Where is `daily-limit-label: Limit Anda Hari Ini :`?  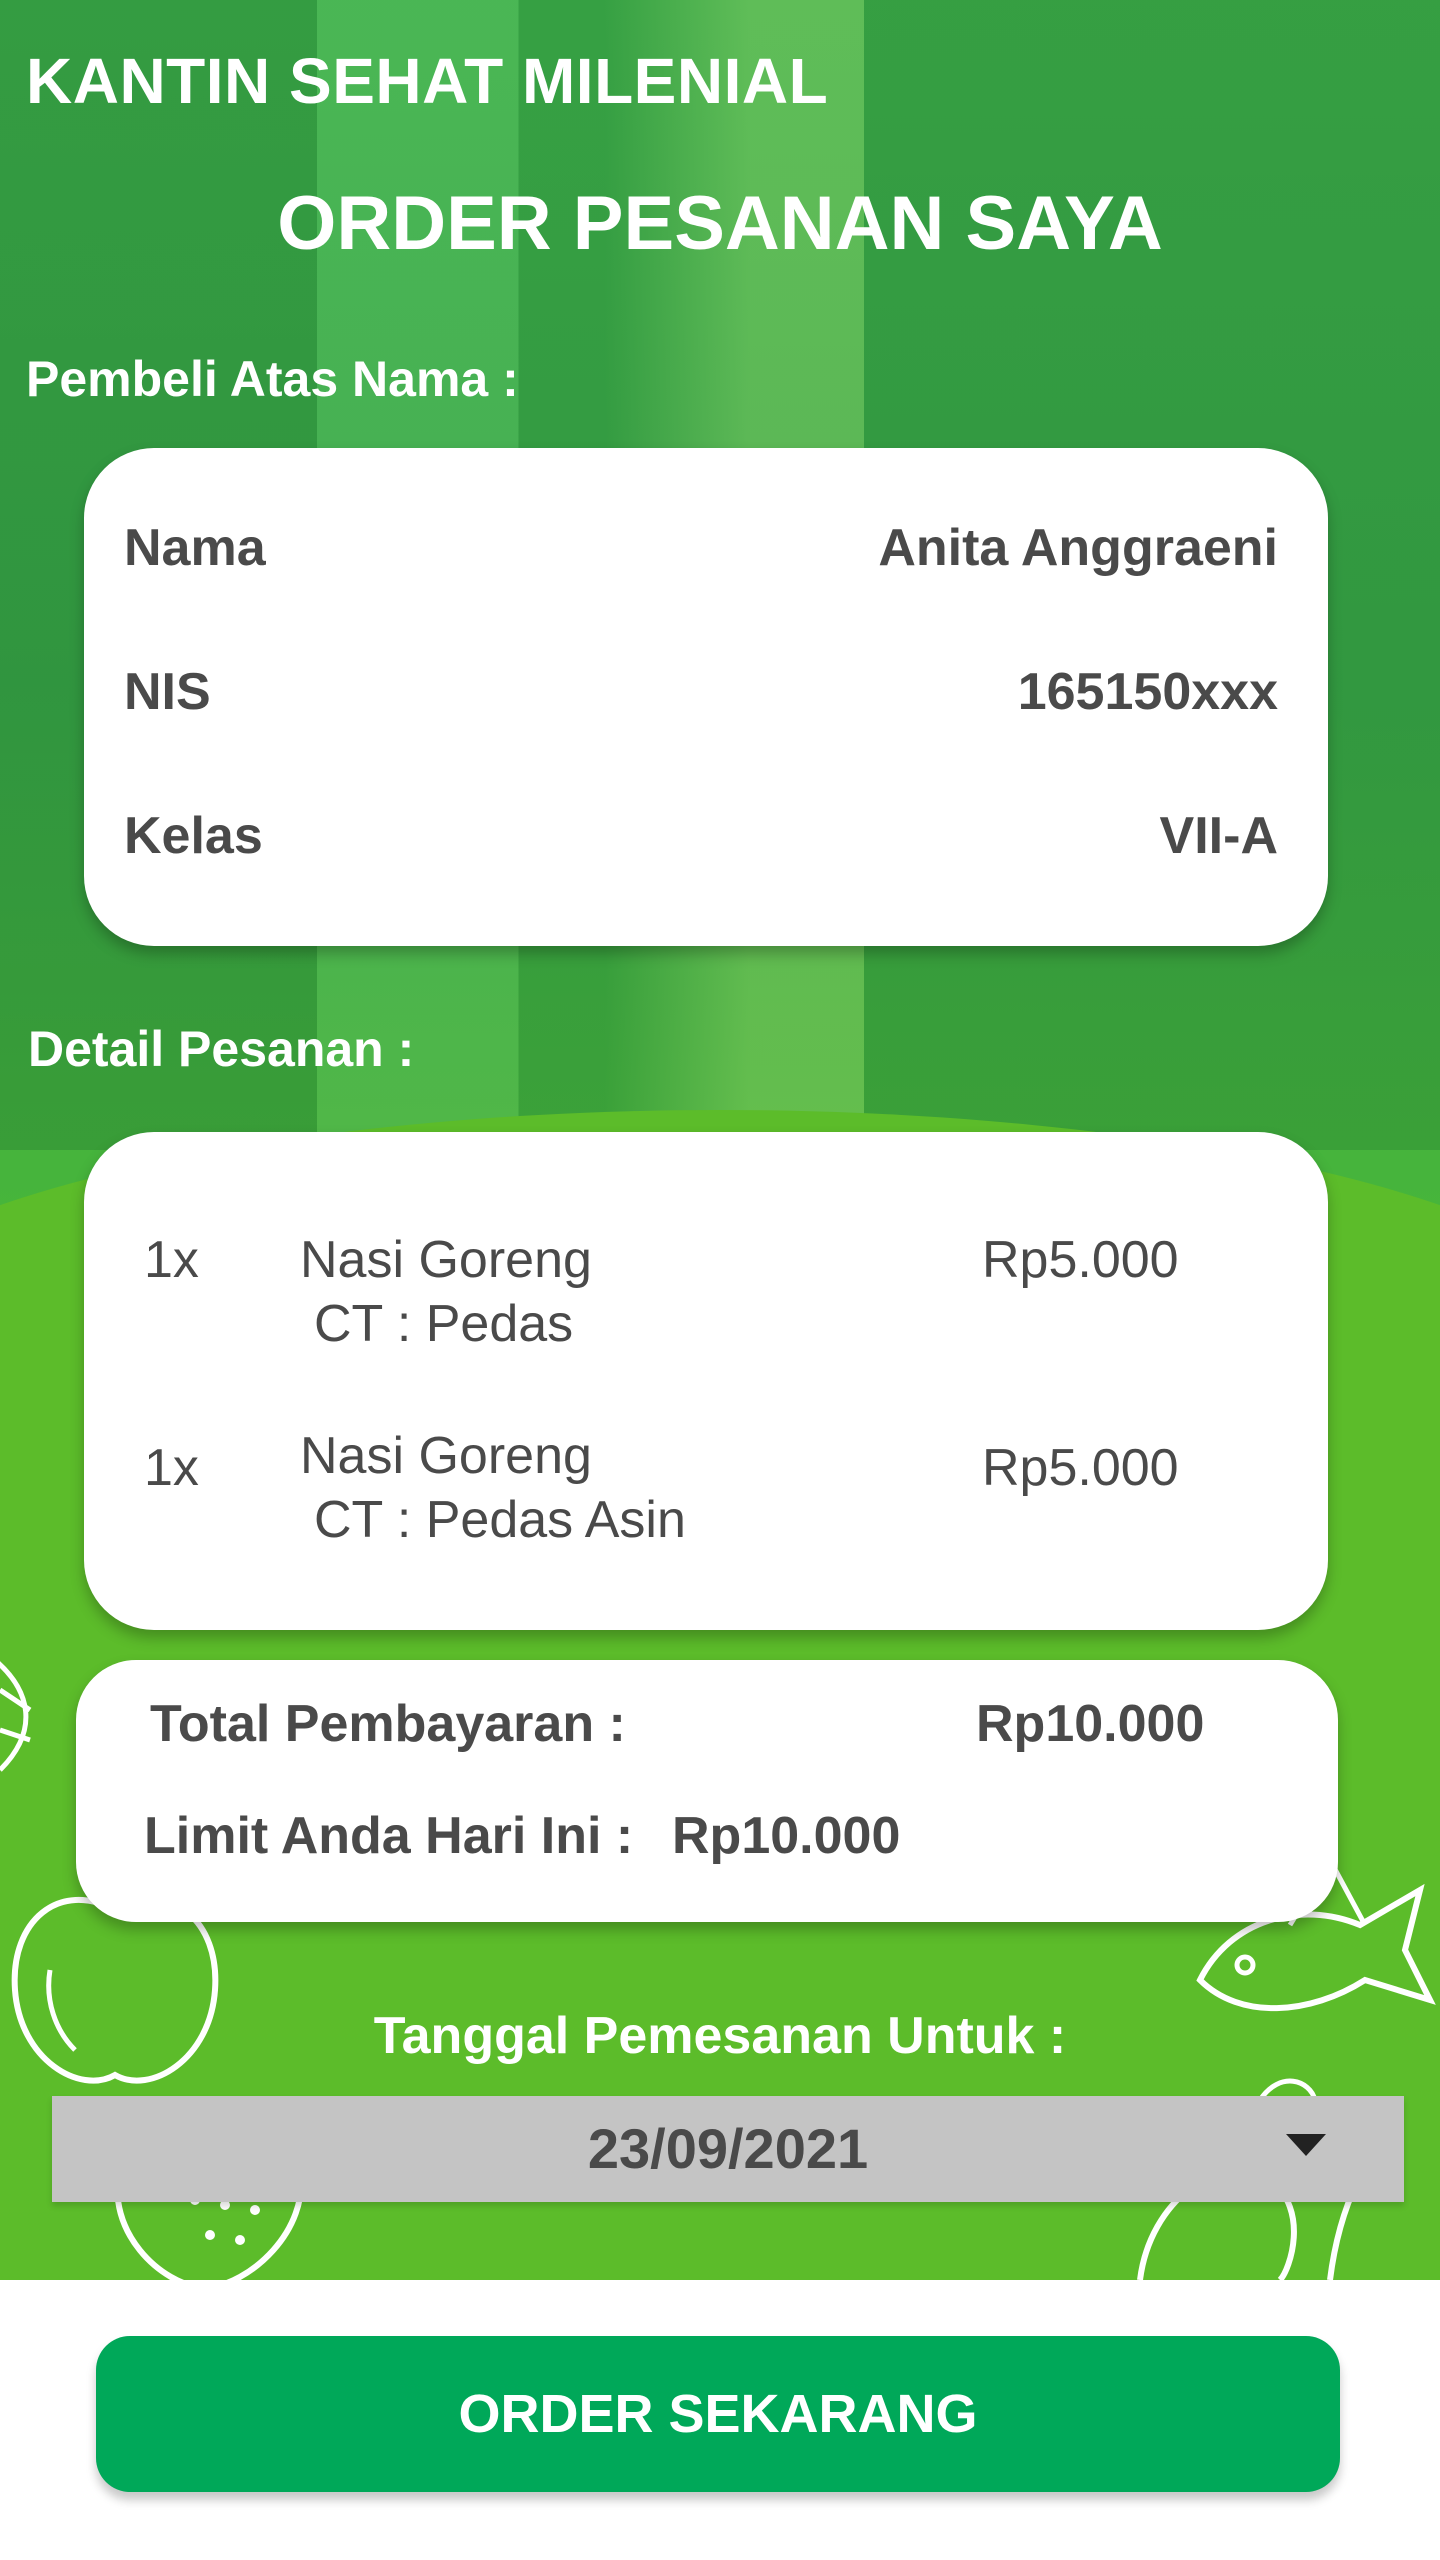 daily-limit-label: Limit Anda Hari Ini : is located at coordinates (389, 1836).